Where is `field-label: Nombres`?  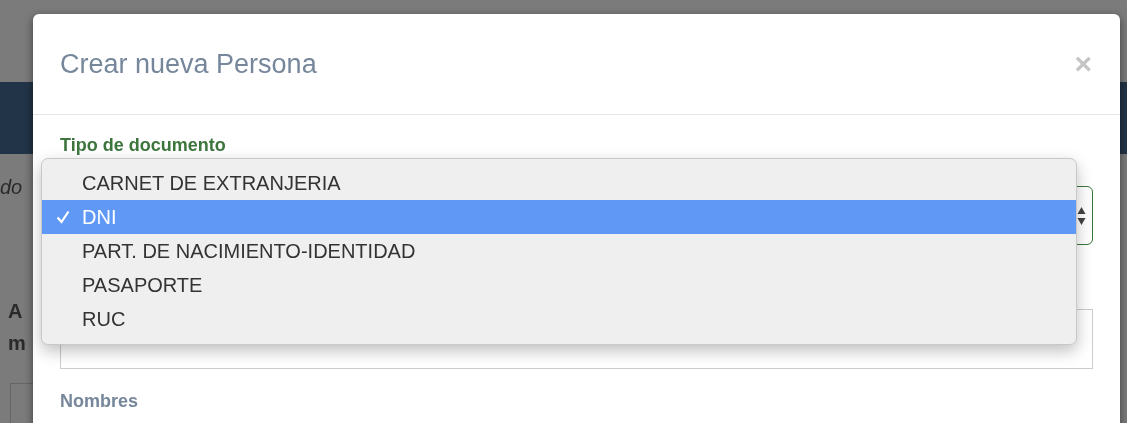 field-label: Nombres is located at coordinates (100, 401).